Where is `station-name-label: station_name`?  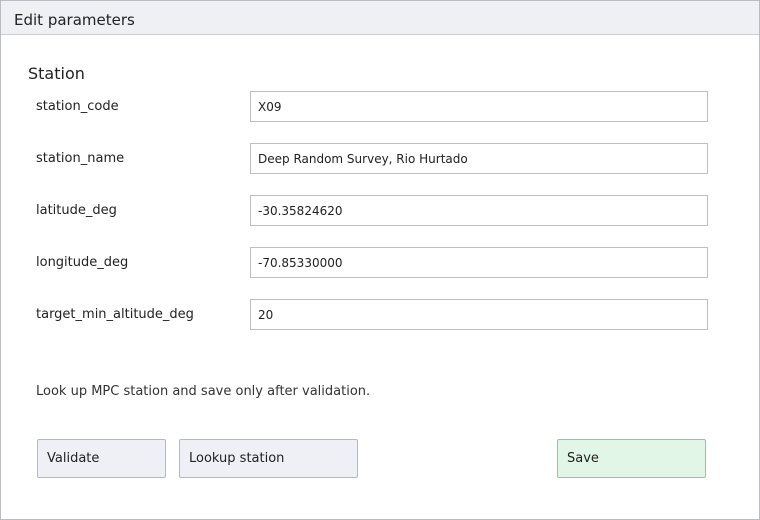
station-name-label: station_name is located at coordinates (80, 158).